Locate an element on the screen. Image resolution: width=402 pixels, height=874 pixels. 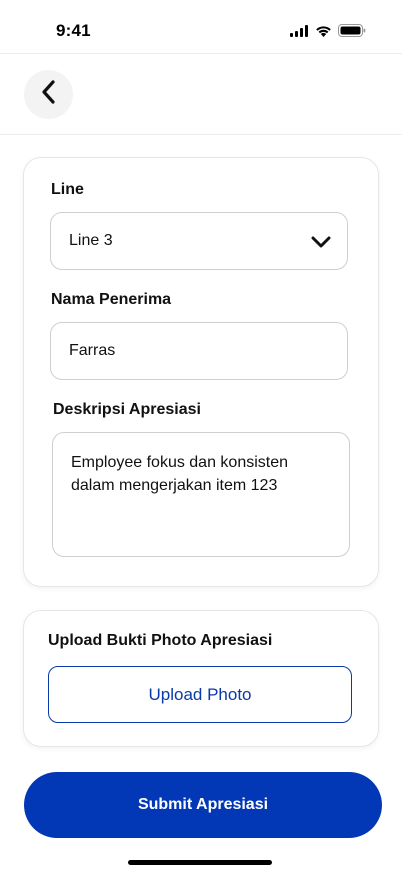
upload-photo-button: Upload Photo is located at coordinates (200, 694).